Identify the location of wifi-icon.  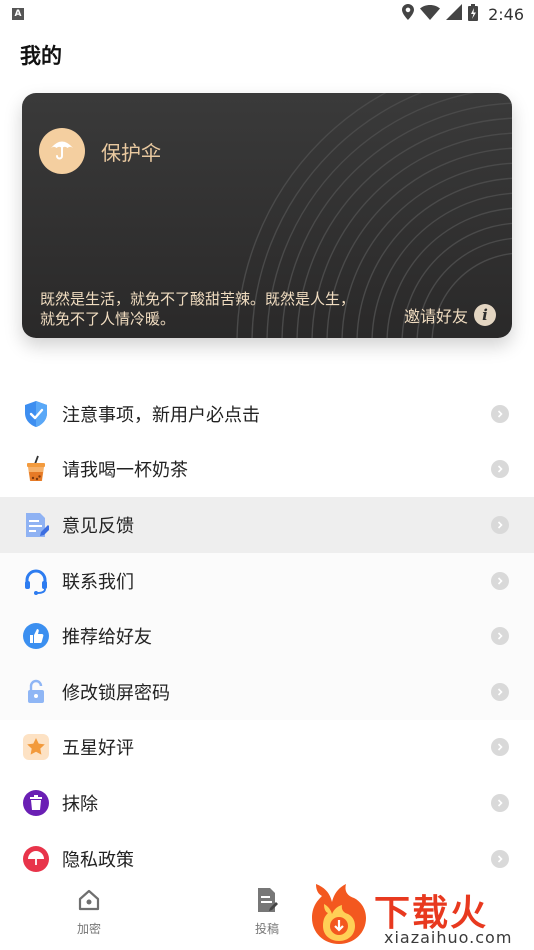
(430, 14).